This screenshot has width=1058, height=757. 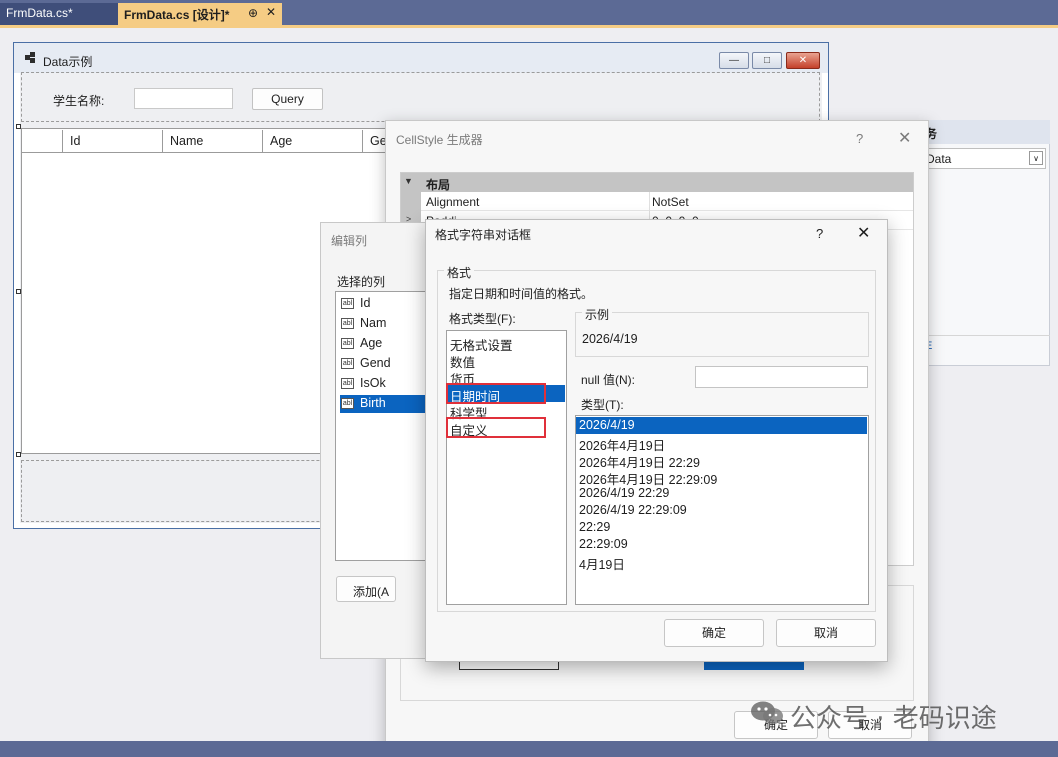 I want to click on datasource-select: Data ∨, so click(x=983, y=158).